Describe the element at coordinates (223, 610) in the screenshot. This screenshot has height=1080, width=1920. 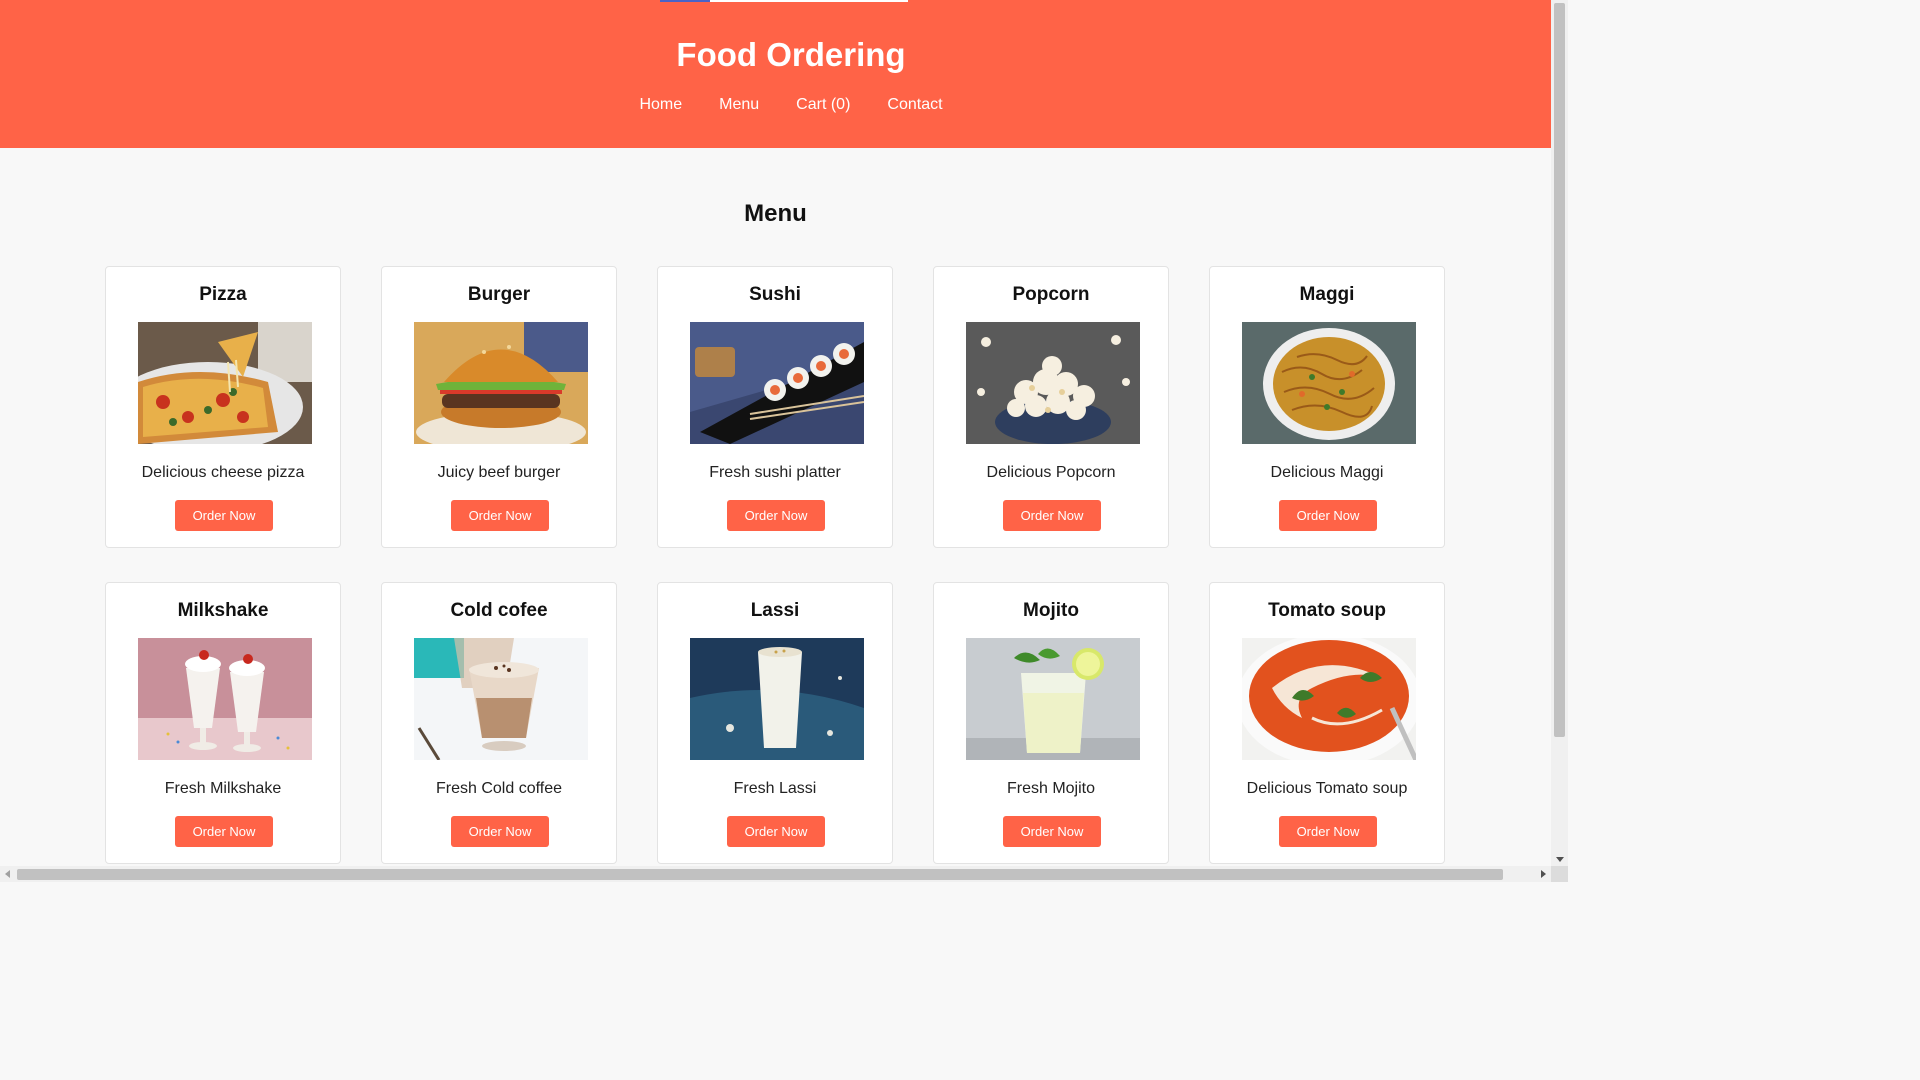
I see `menu-item-name: Milkshake` at that location.